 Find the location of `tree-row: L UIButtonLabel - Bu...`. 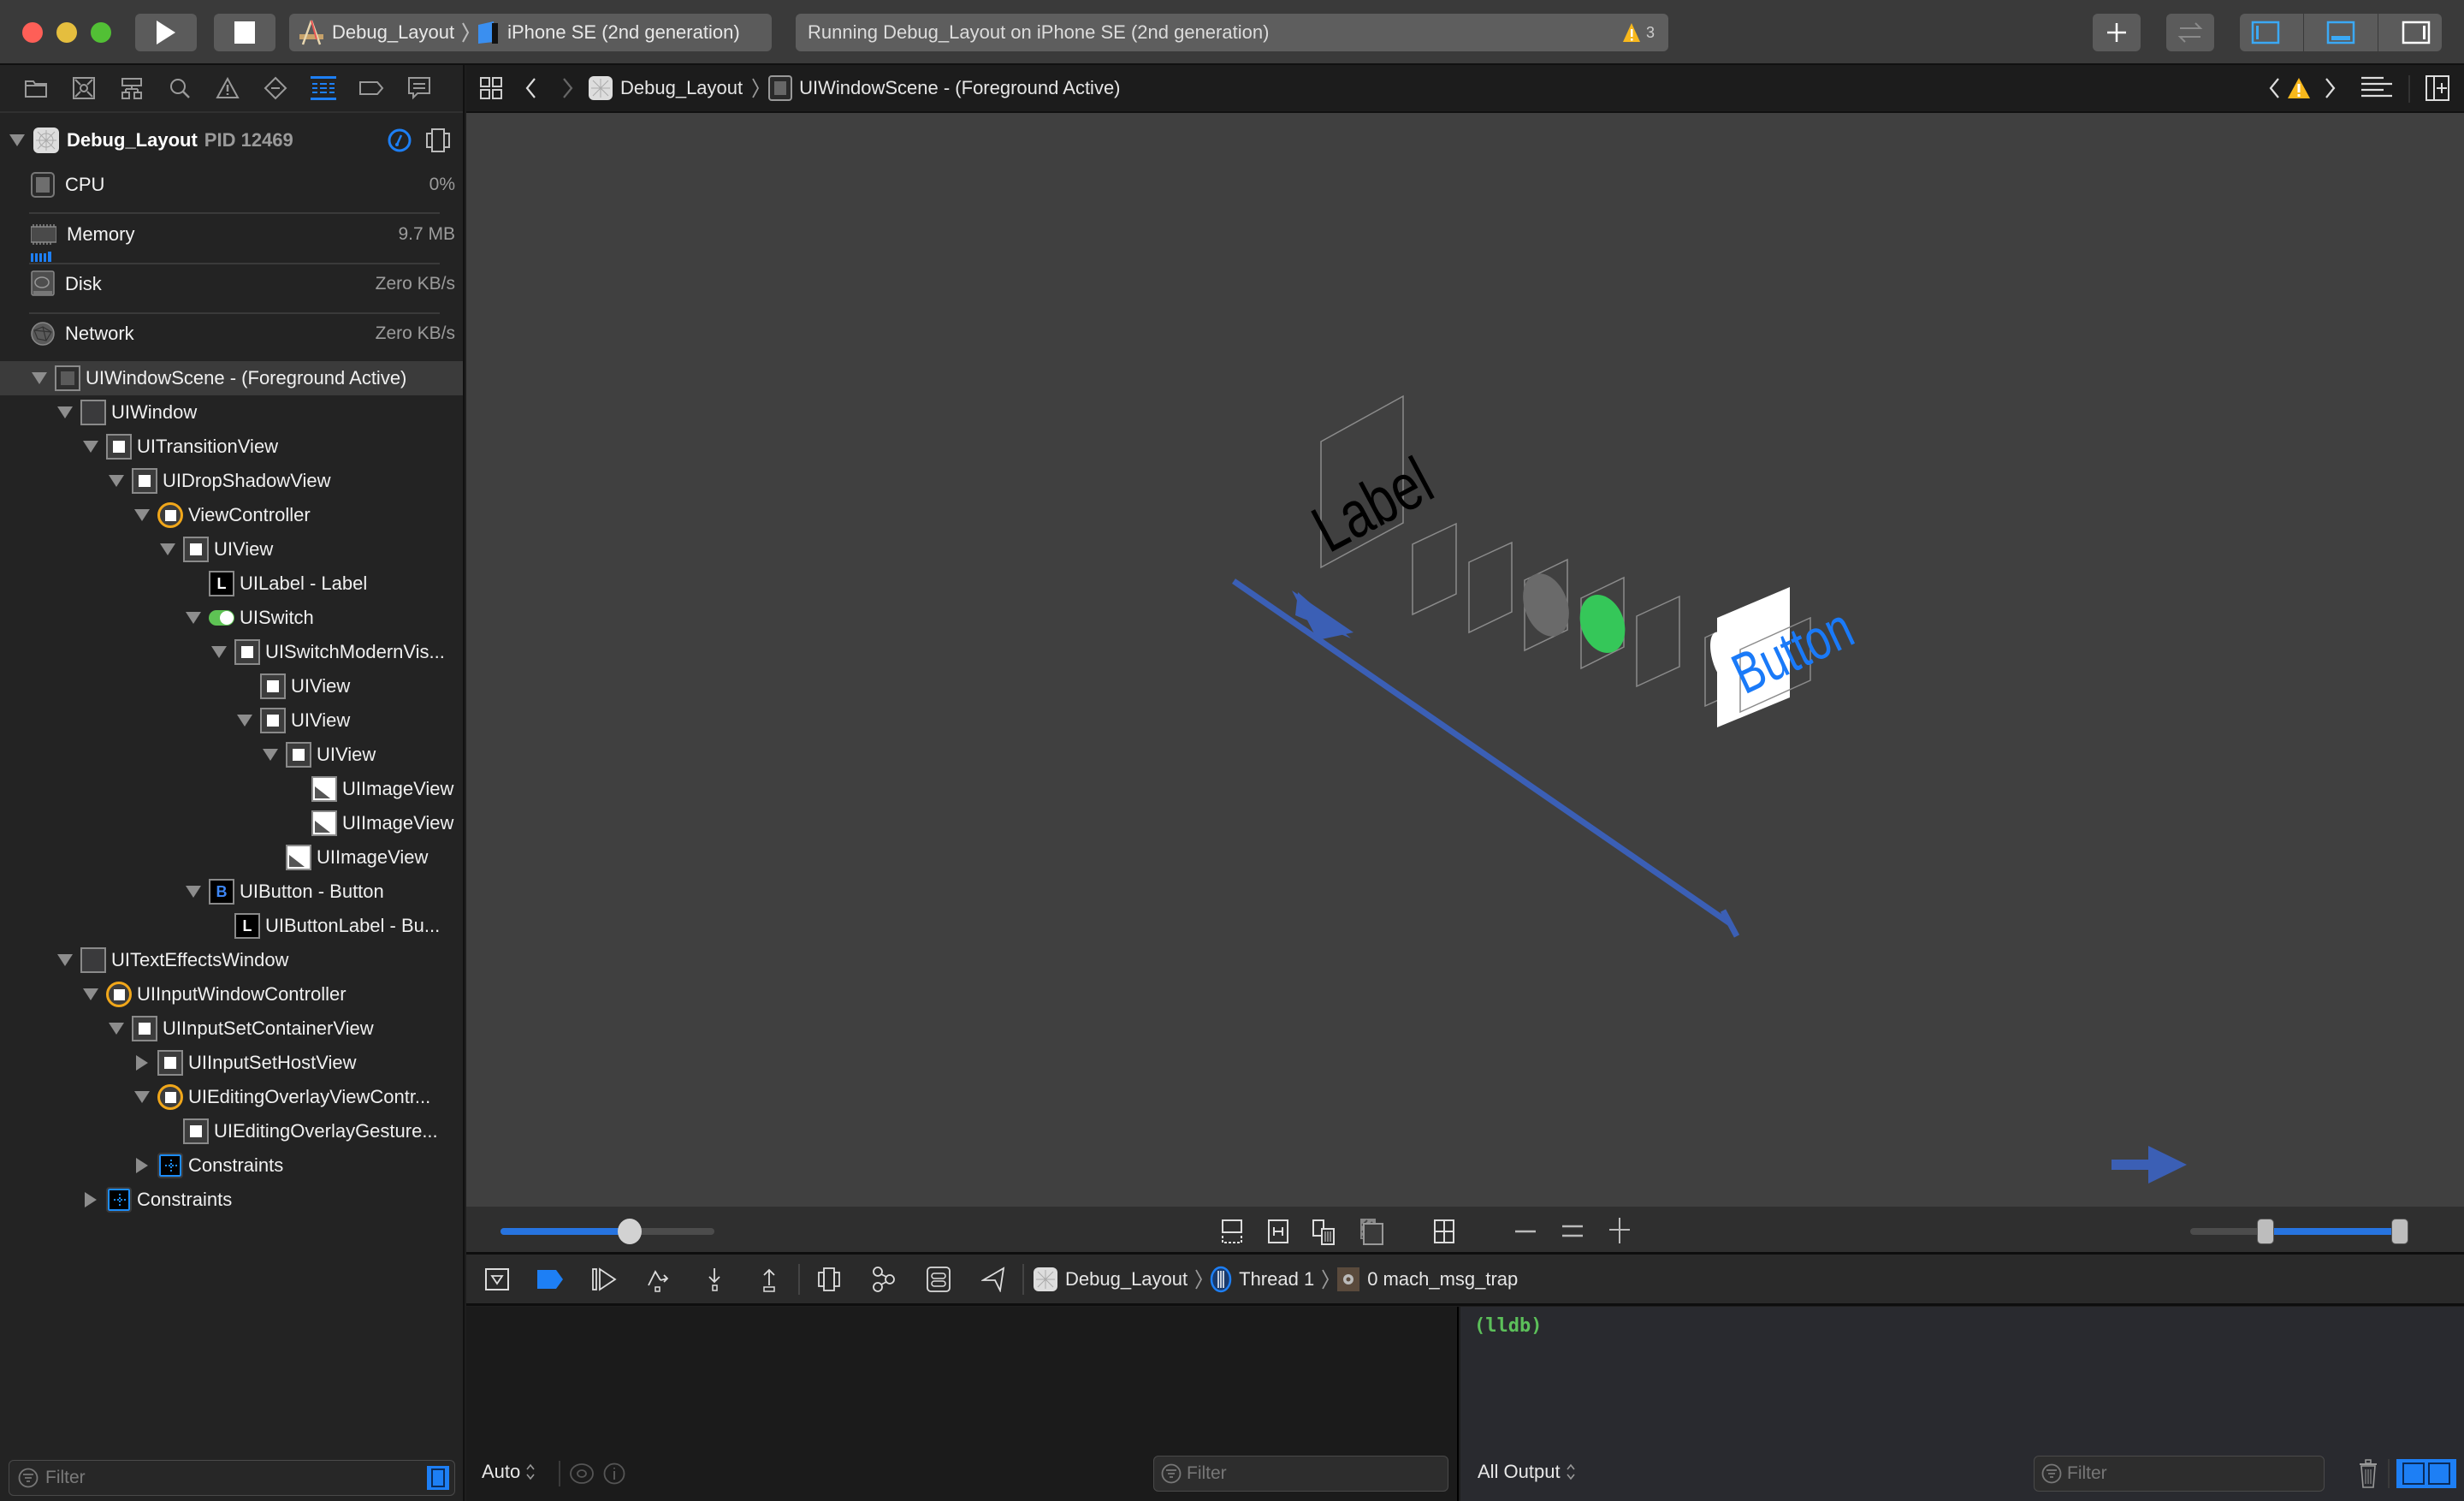

tree-row: L UIButtonLabel - Bu... is located at coordinates (231, 926).